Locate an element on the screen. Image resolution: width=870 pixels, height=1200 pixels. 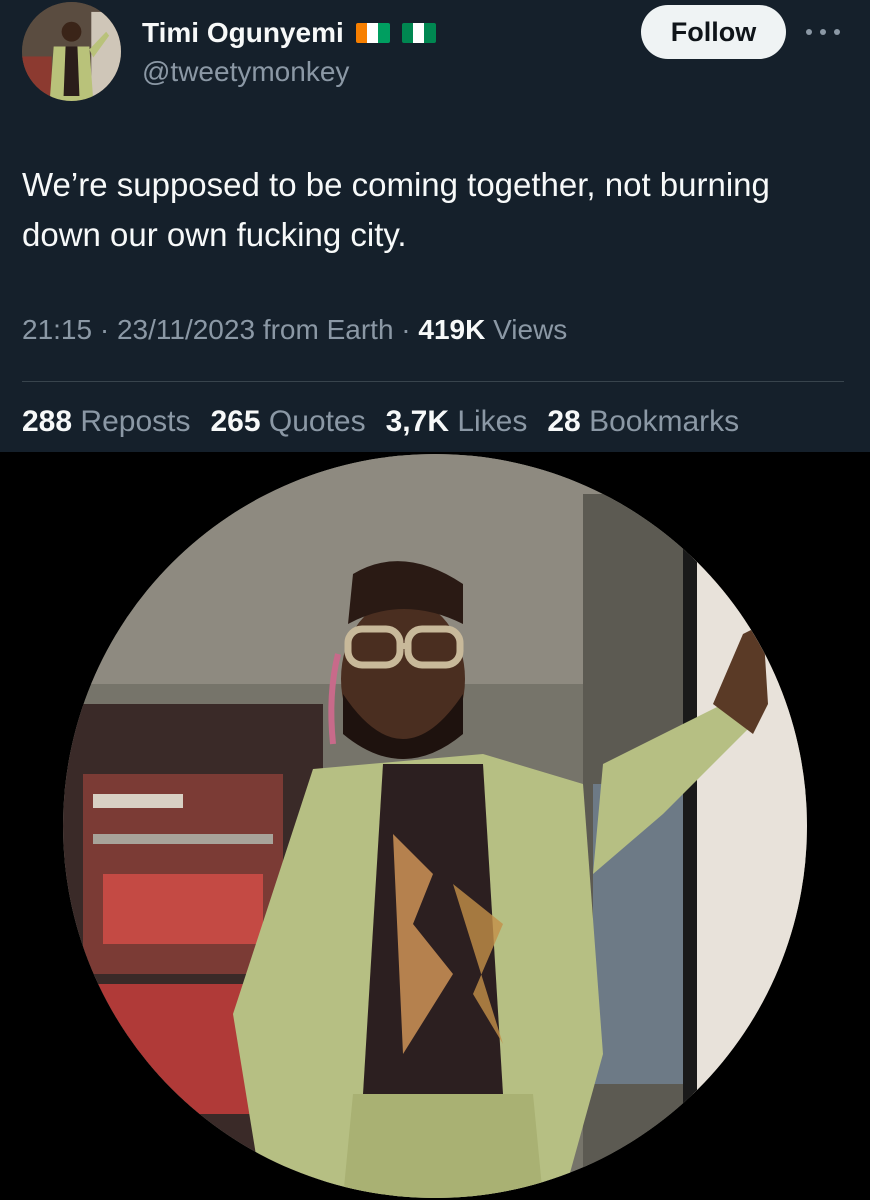
likes-stat: 3,7K Likes is located at coordinates (457, 422).